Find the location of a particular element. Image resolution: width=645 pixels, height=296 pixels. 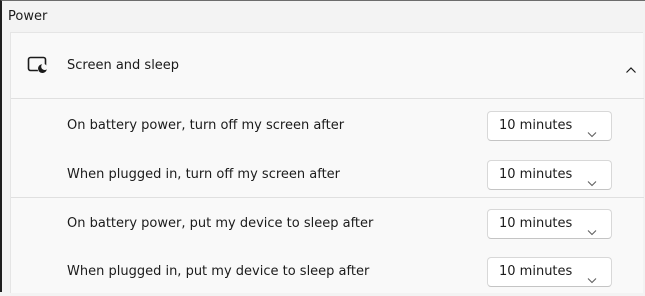

plugged-sleep-timeout-dropdown: 10 minutes is located at coordinates (549, 272).